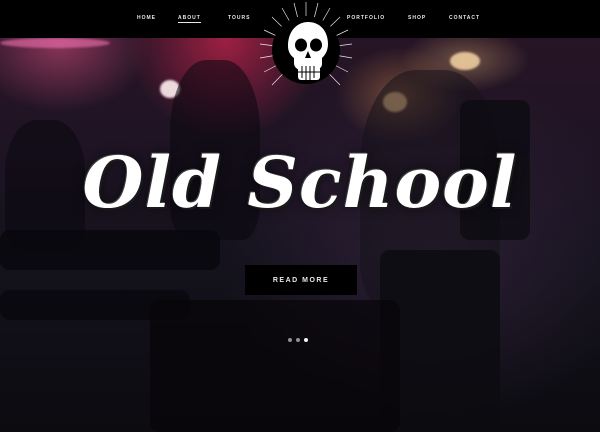 This screenshot has height=432, width=600. Describe the element at coordinates (301, 280) in the screenshot. I see `read-more-button: Read More` at that location.